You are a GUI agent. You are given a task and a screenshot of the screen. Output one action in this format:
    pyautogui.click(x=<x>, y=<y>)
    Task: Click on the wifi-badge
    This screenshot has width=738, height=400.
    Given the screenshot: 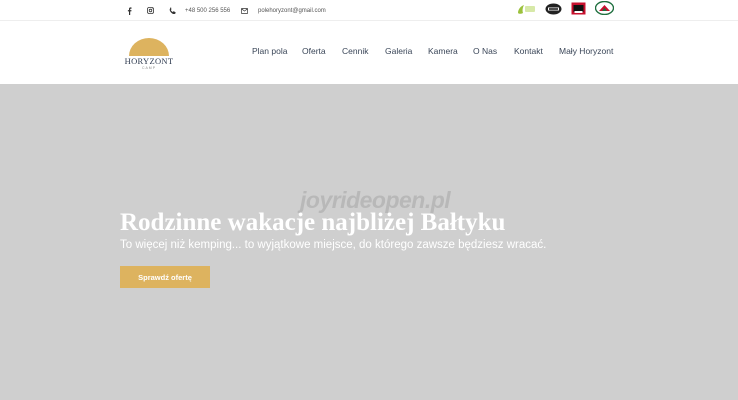 What is the action you would take?
    pyautogui.click(x=553, y=10)
    